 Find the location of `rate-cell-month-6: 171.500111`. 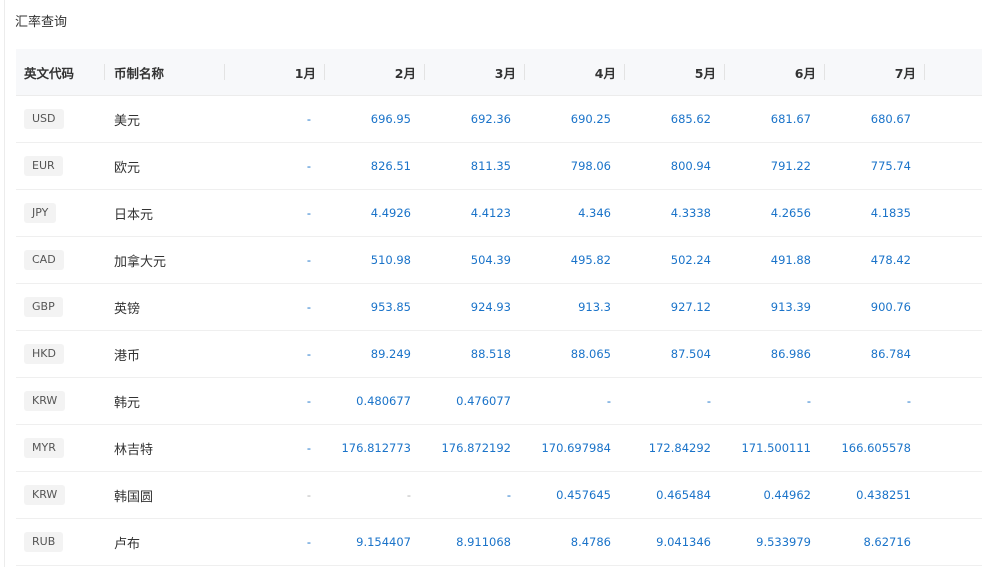

rate-cell-month-6: 171.500111 is located at coordinates (775, 448).